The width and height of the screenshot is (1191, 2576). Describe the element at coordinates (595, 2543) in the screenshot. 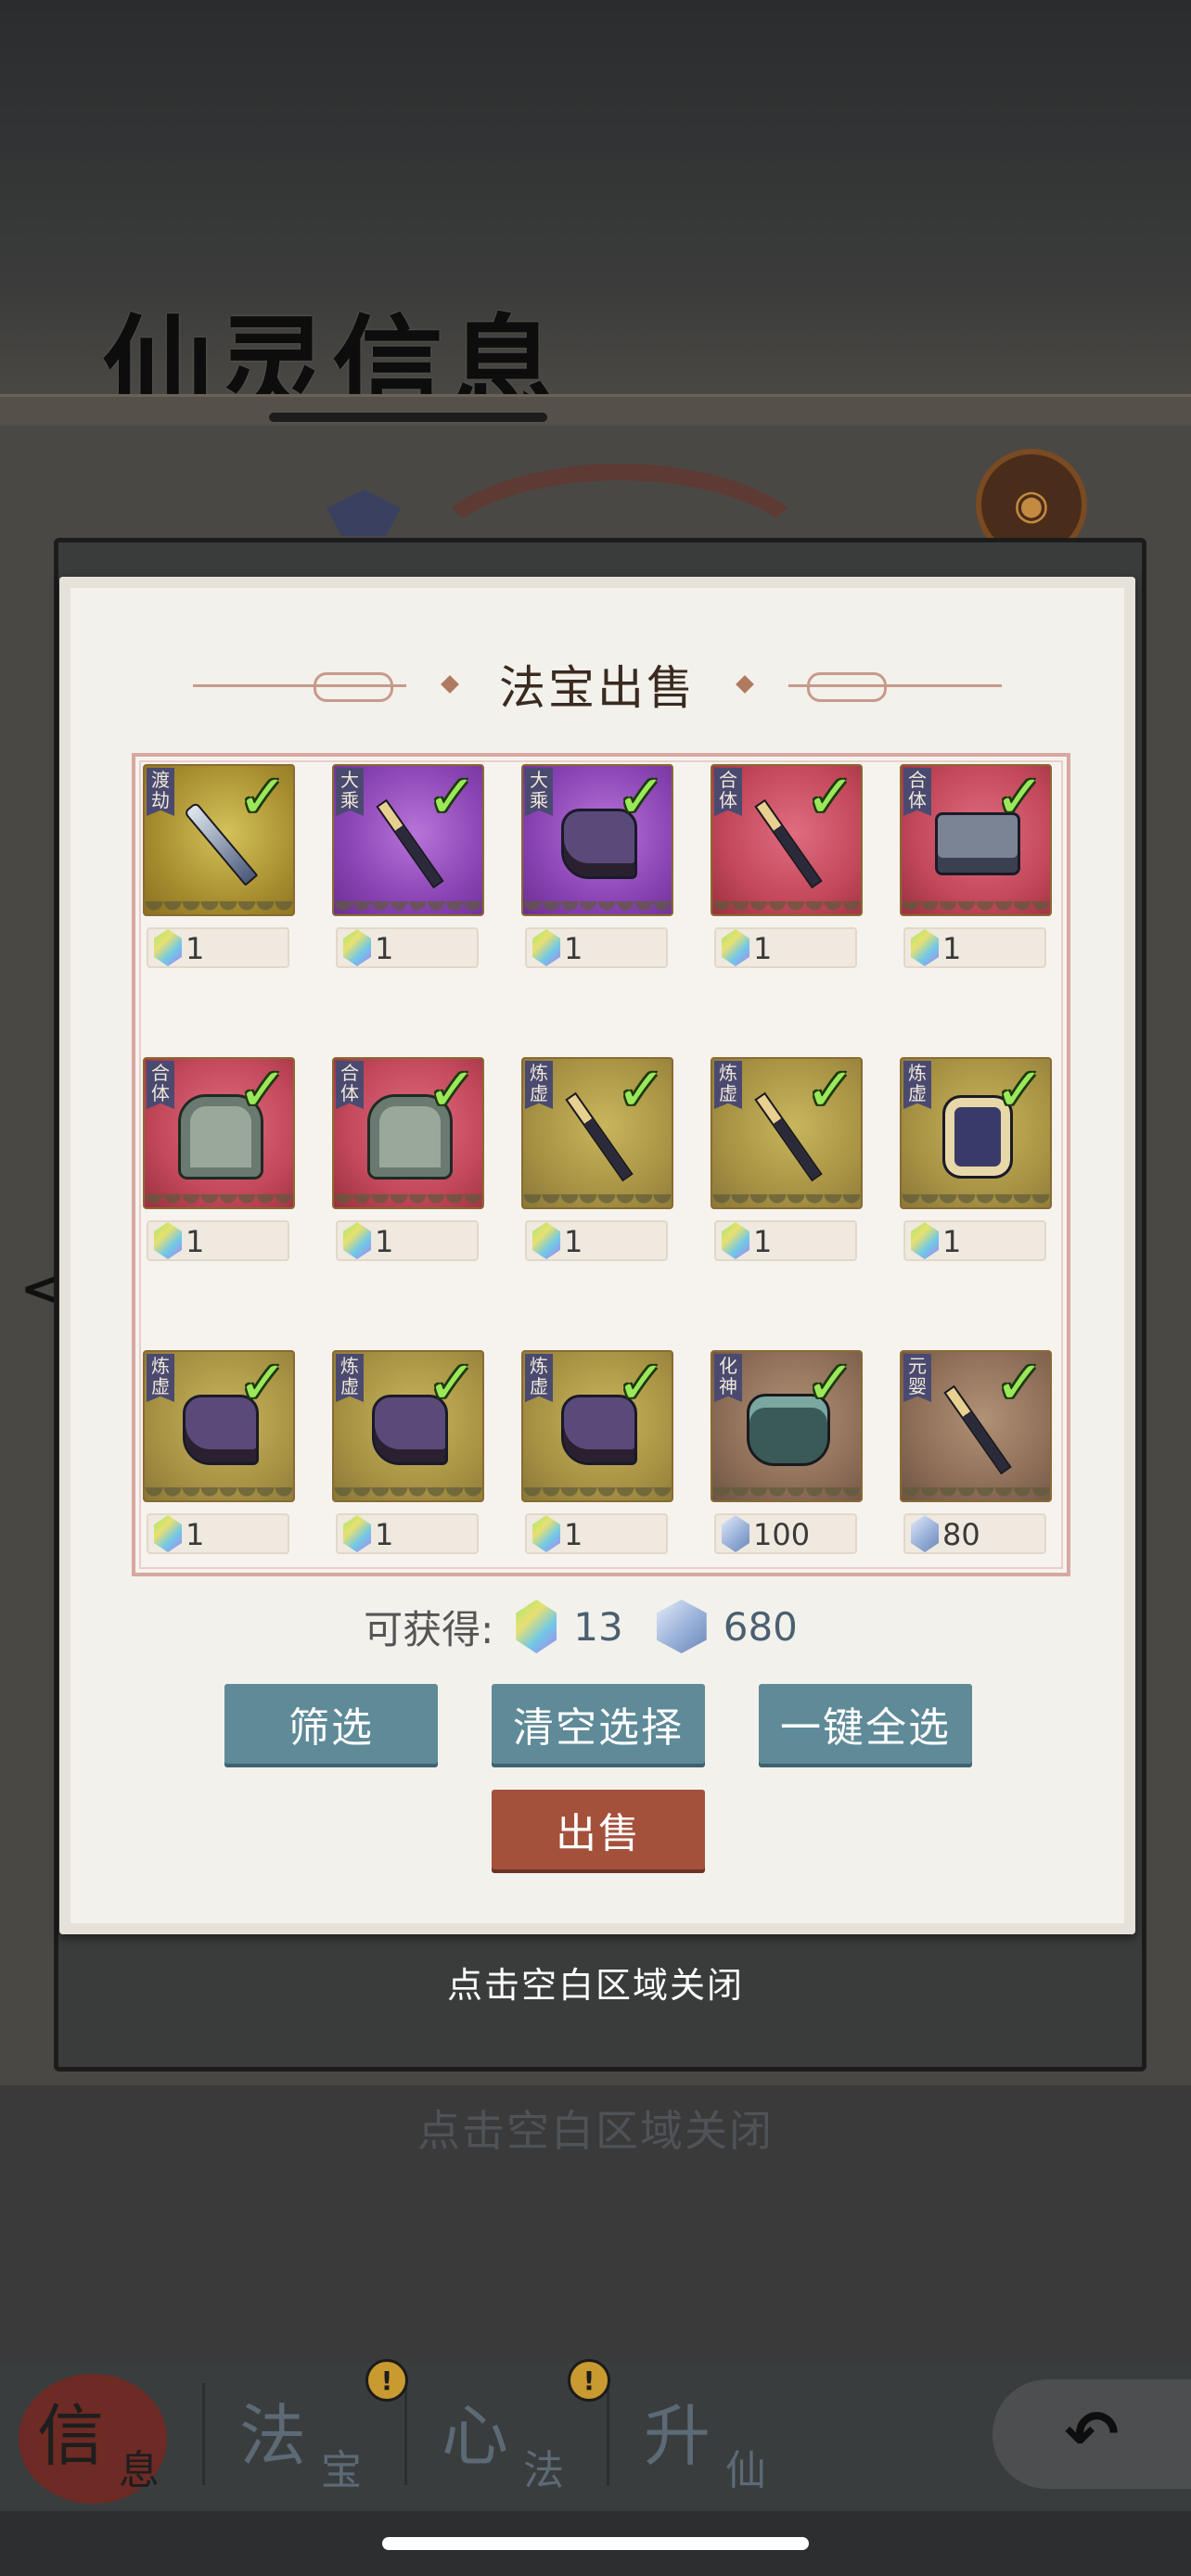

I see `home-indicator` at that location.